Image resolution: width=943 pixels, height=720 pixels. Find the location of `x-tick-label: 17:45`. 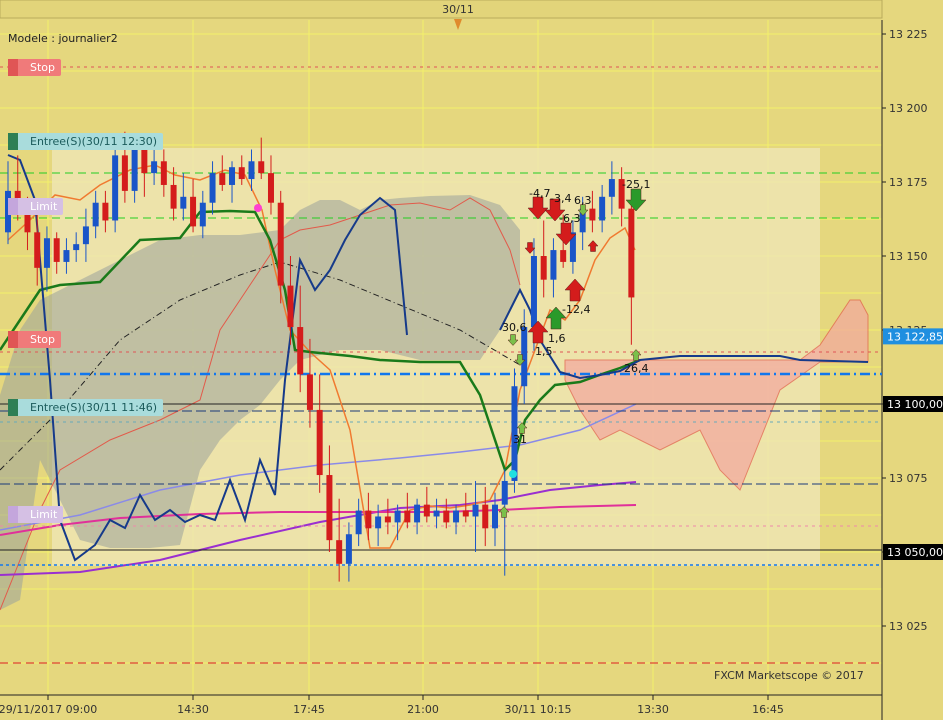

x-tick-label: 17:45 is located at coordinates (309, 709).